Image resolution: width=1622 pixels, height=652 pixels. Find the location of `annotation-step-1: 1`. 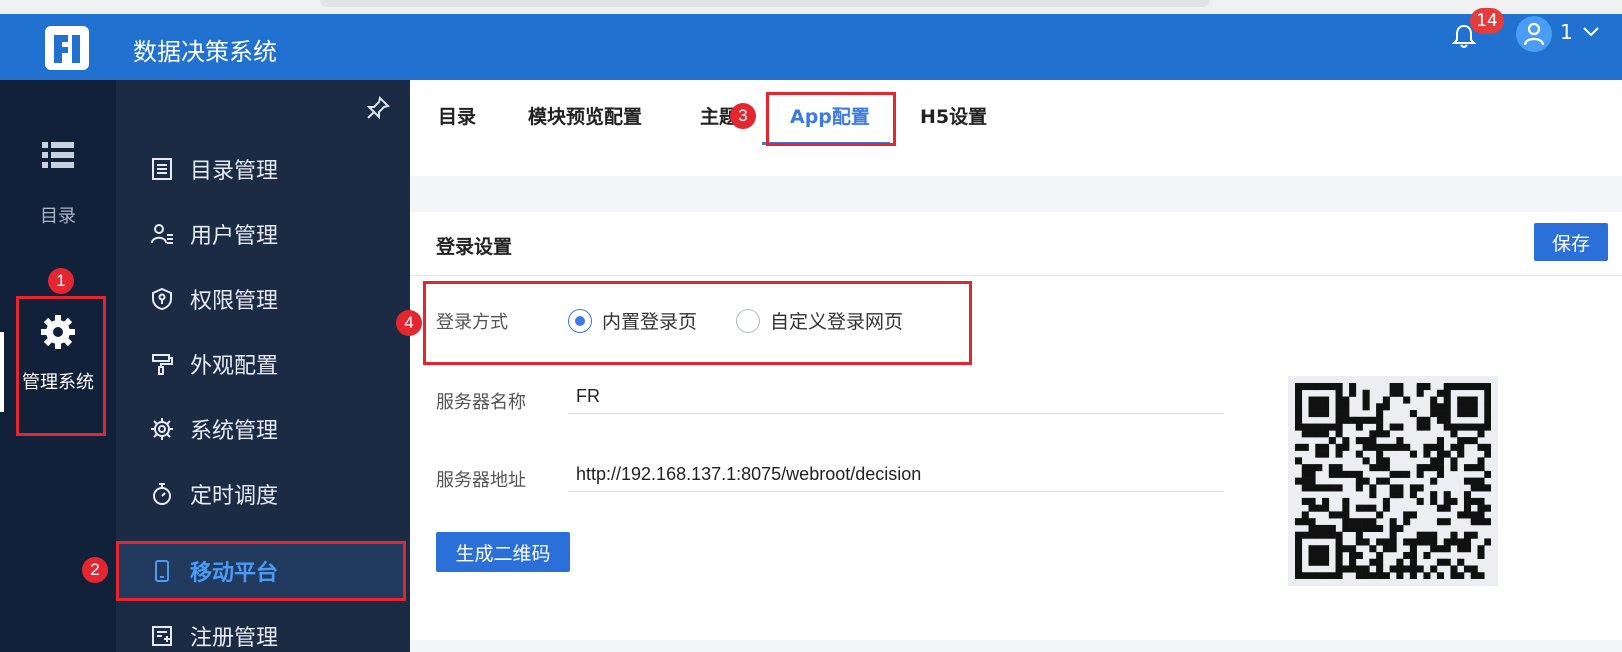

annotation-step-1: 1 is located at coordinates (61, 281).